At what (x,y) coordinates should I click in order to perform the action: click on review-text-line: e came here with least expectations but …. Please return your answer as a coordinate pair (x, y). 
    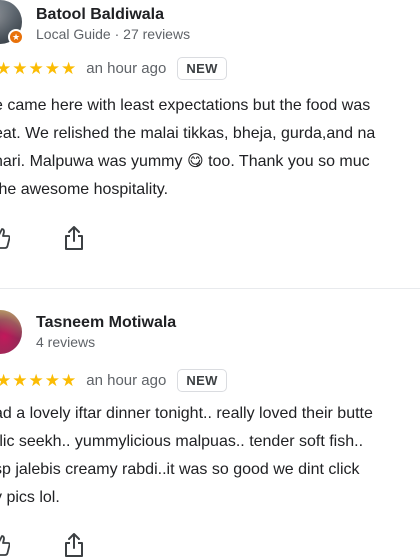
    Looking at the image, I should click on (185, 105).